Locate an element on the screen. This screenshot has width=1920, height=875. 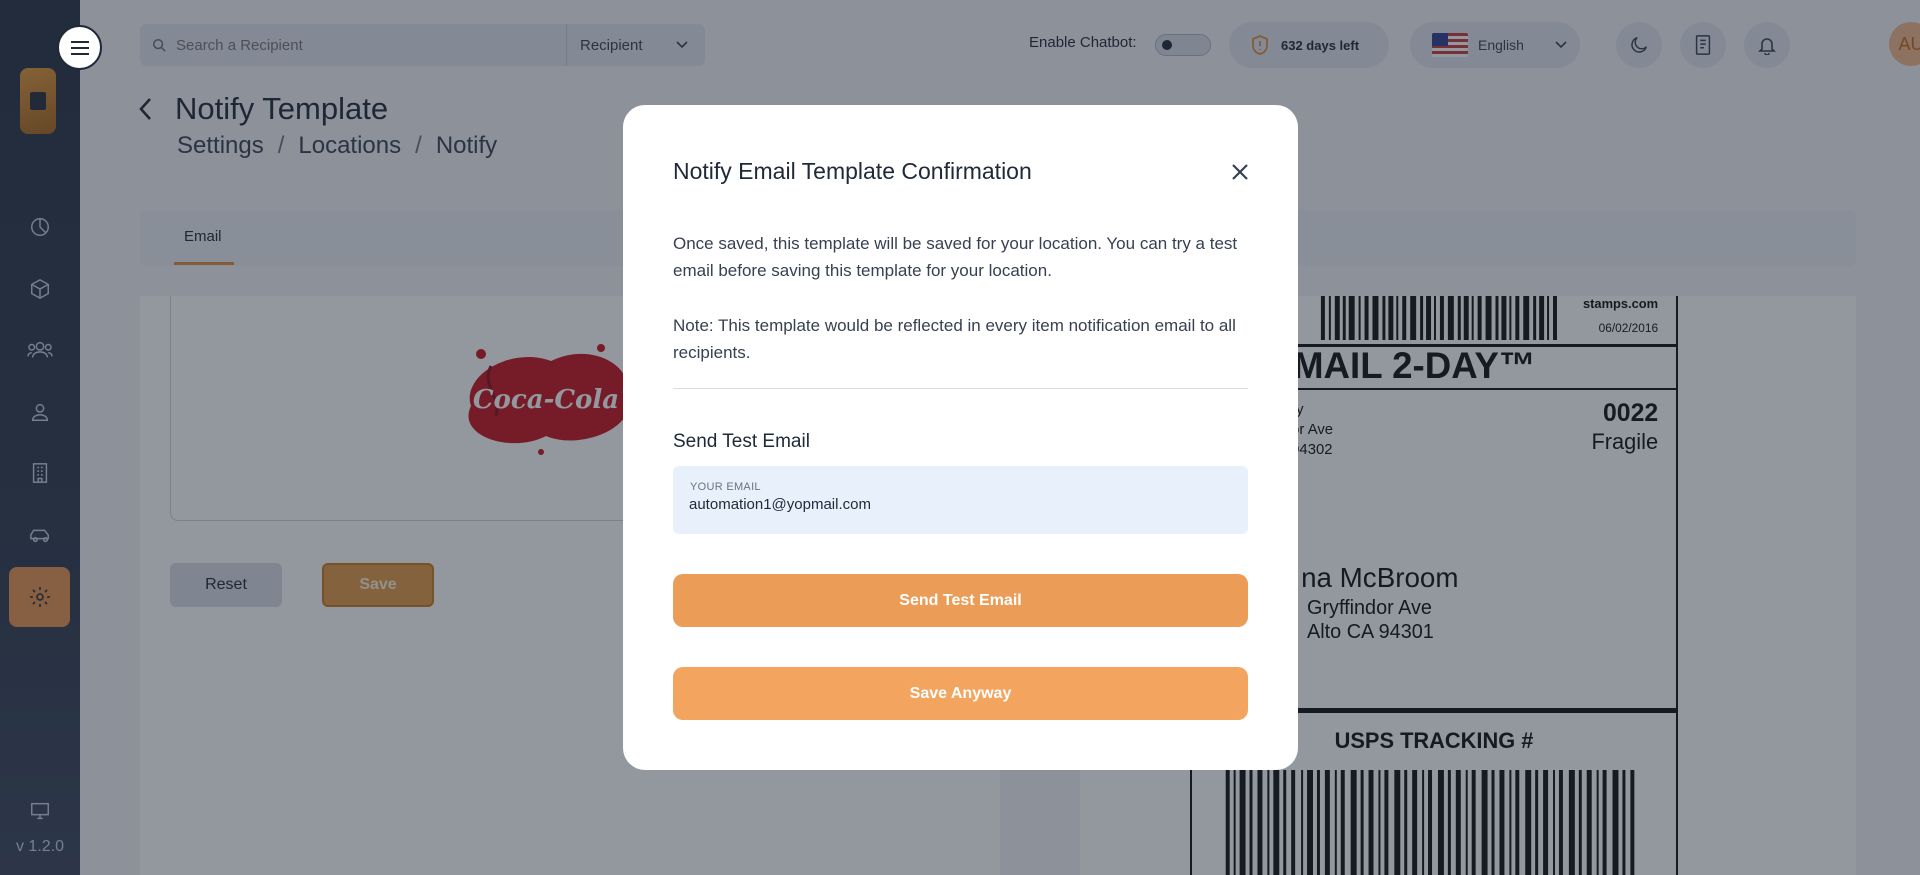
email-field-label: YOUR EMAIL is located at coordinates (725, 487).